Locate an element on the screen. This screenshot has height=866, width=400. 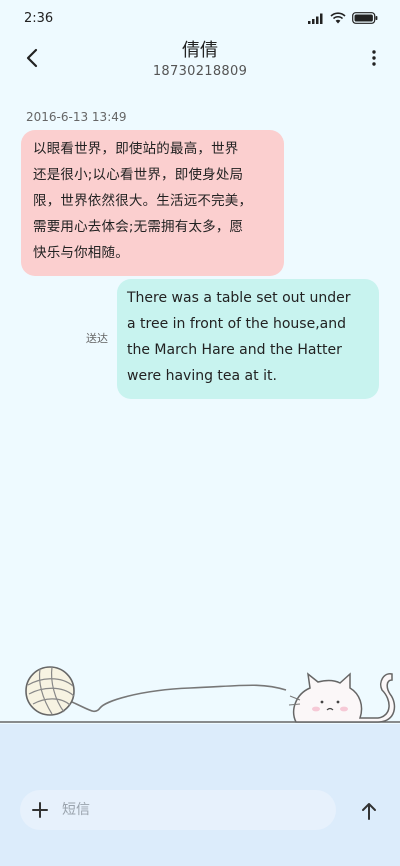
send-button is located at coordinates (369, 811).